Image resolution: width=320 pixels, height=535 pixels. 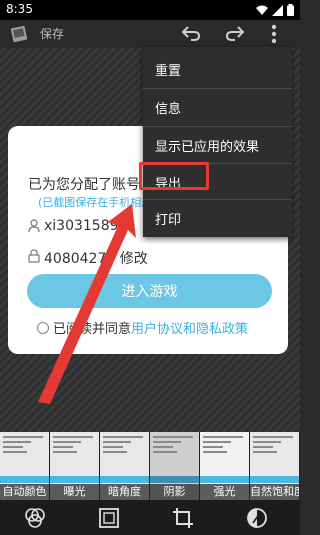 What do you see at coordinates (124, 466) in the screenshot?
I see `effect-thumb: 暗角度` at bounding box center [124, 466].